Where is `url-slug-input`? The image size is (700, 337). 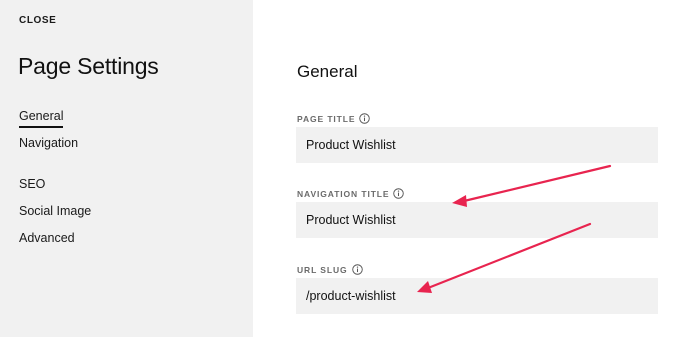 url-slug-input is located at coordinates (477, 296).